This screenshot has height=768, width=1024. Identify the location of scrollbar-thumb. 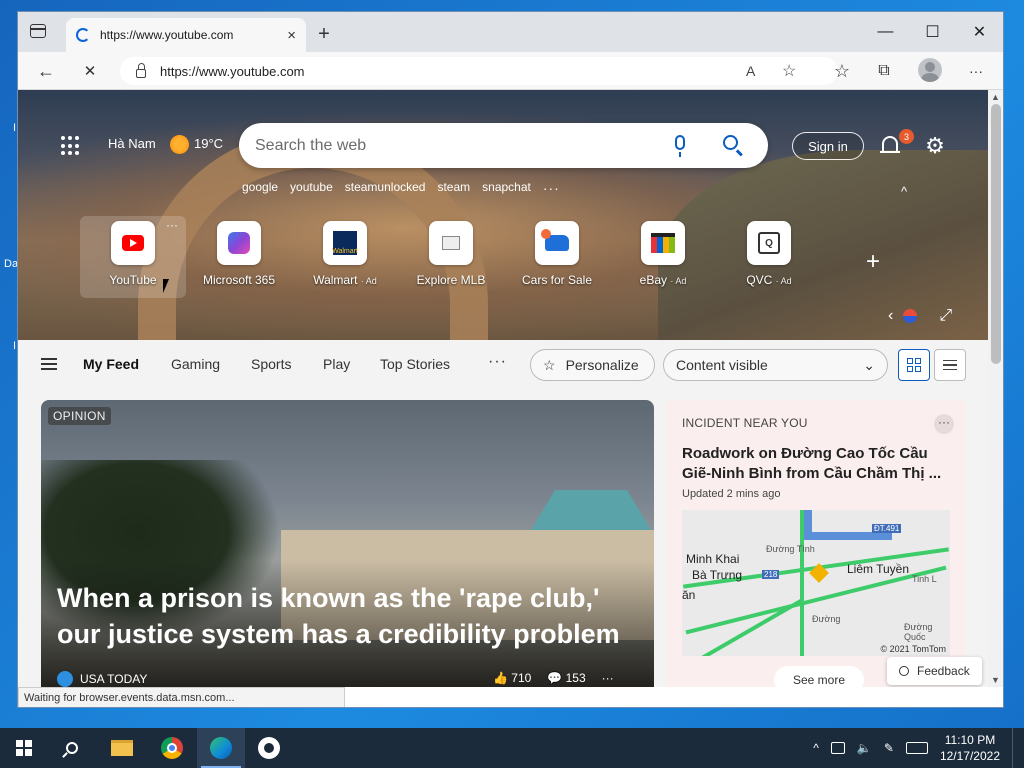
(996, 234).